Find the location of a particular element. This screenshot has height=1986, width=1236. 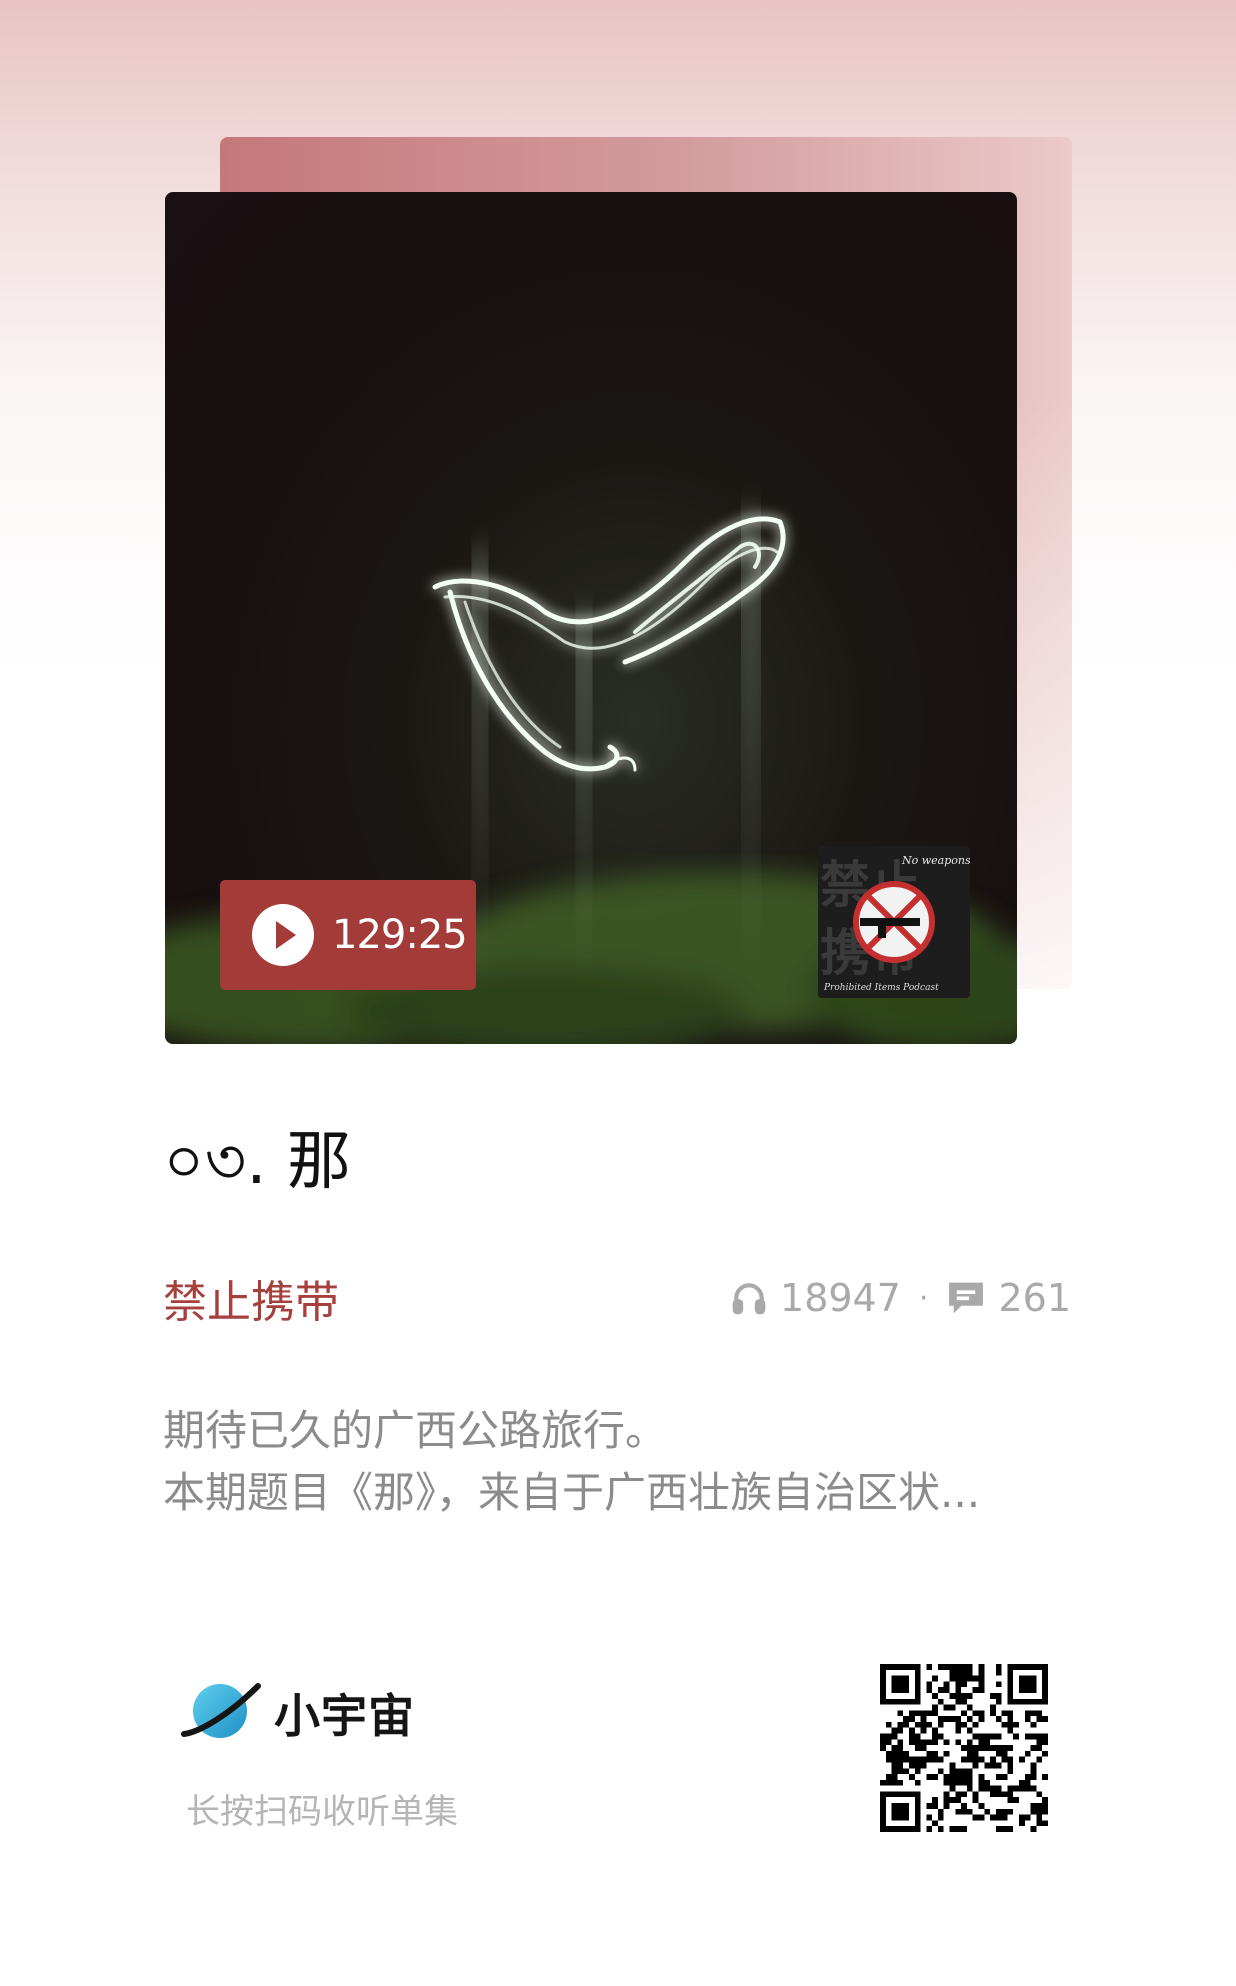

headphones-icon is located at coordinates (749, 1298).